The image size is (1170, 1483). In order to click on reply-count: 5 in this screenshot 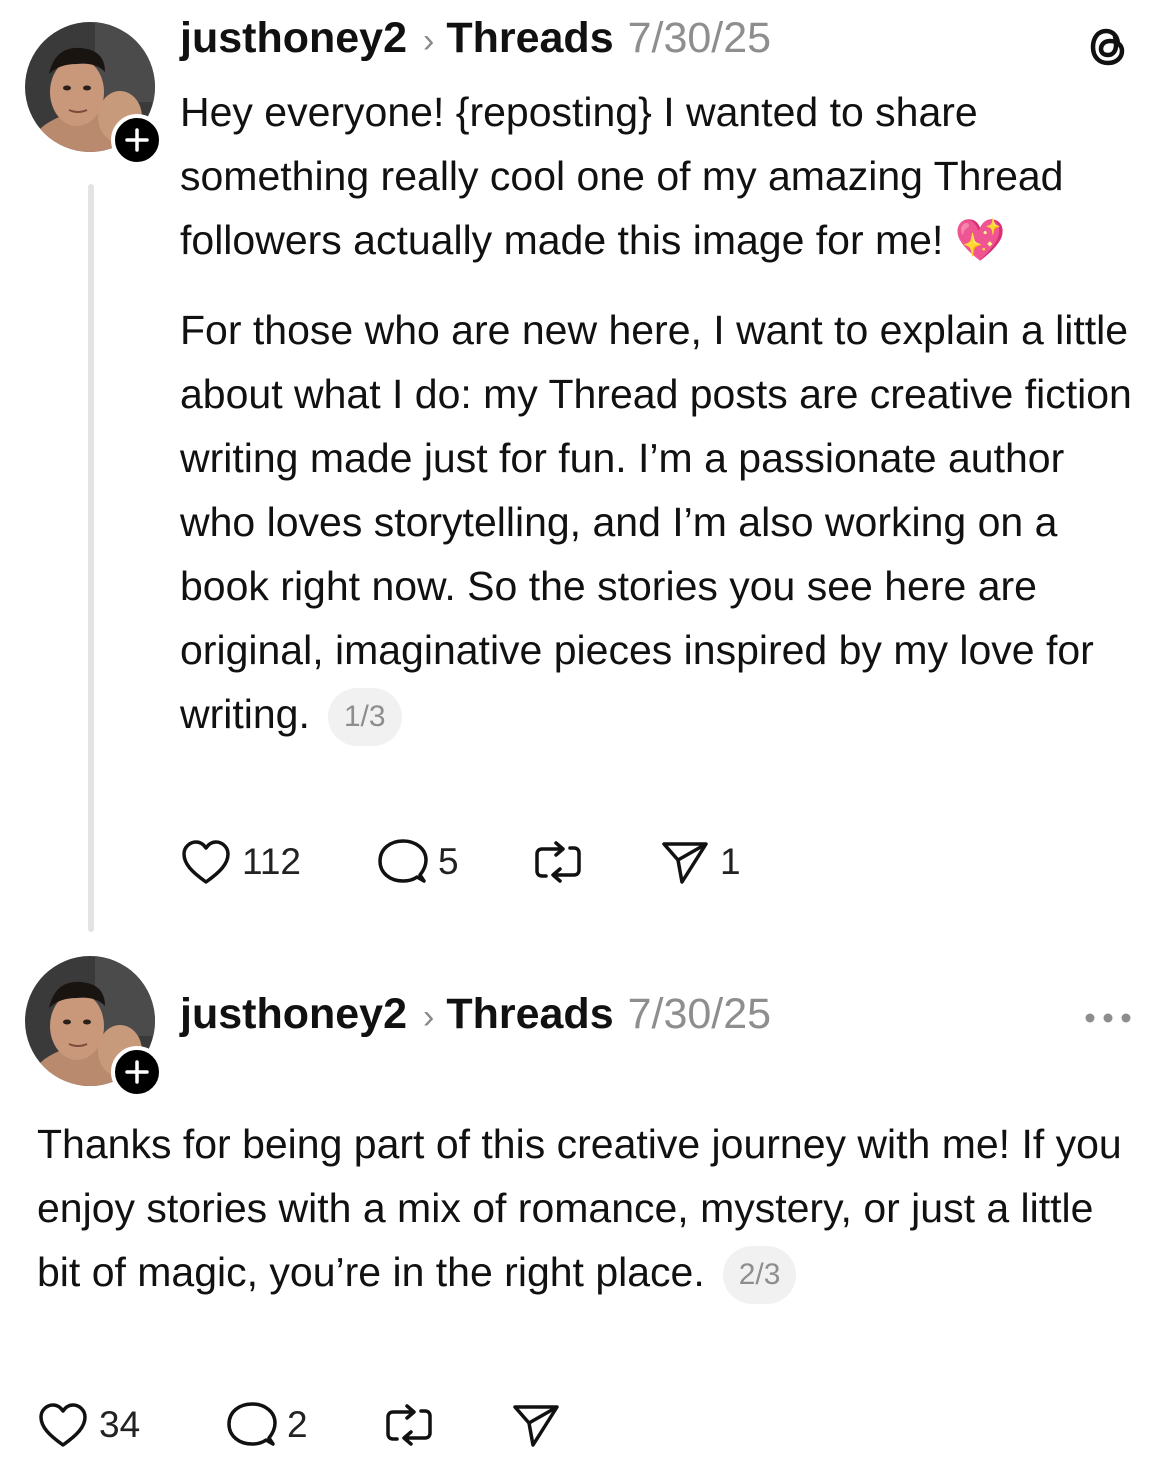, I will do `click(448, 861)`.